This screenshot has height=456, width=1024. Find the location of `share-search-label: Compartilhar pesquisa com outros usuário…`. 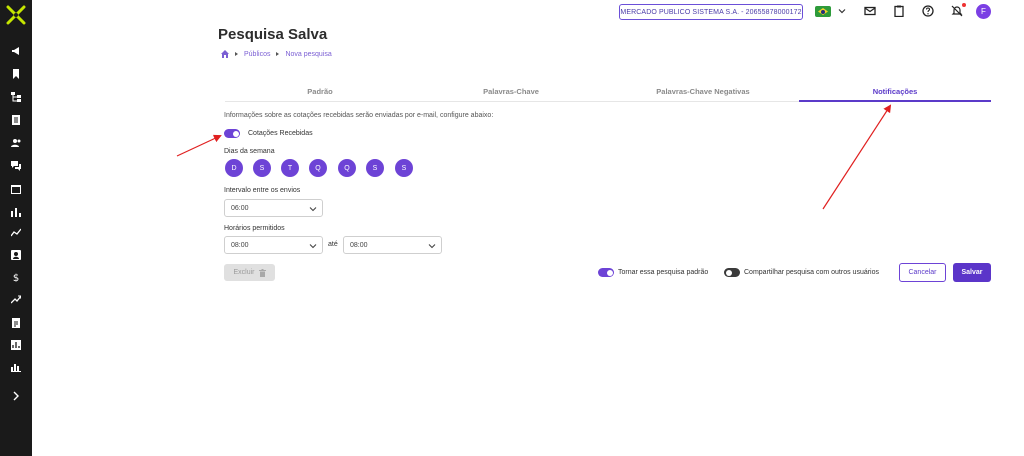

share-search-label: Compartilhar pesquisa com outros usuário… is located at coordinates (812, 272).